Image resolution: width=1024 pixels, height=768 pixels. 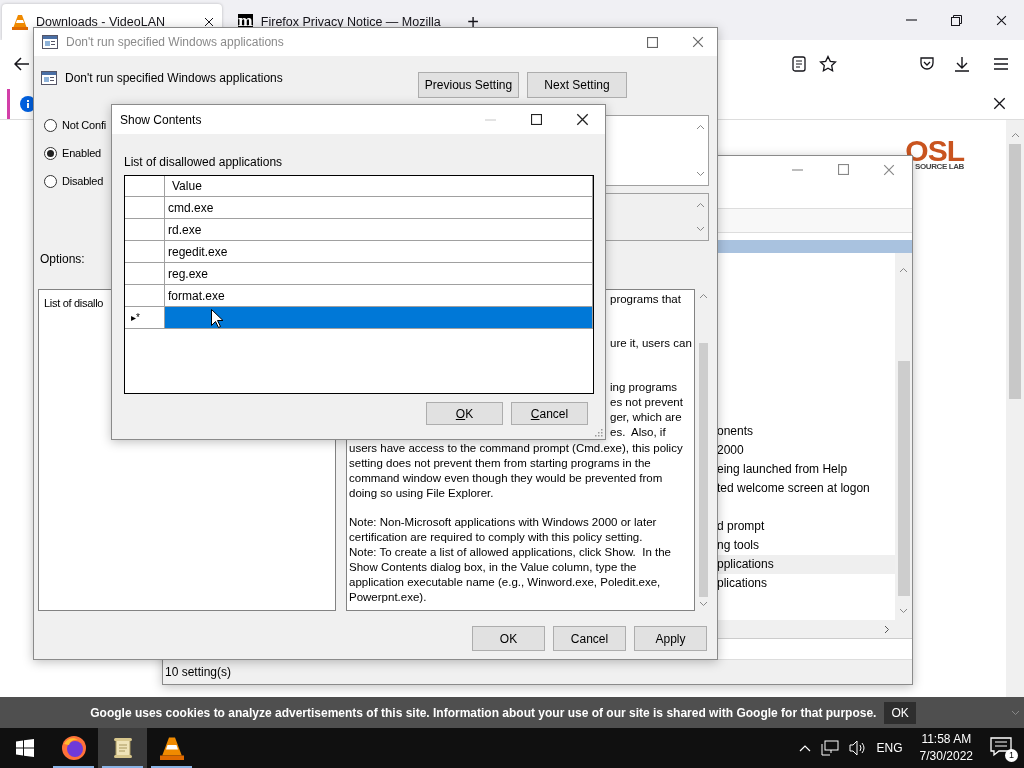 What do you see at coordinates (645, 299) in the screenshot?
I see `help-text: programs that` at bounding box center [645, 299].